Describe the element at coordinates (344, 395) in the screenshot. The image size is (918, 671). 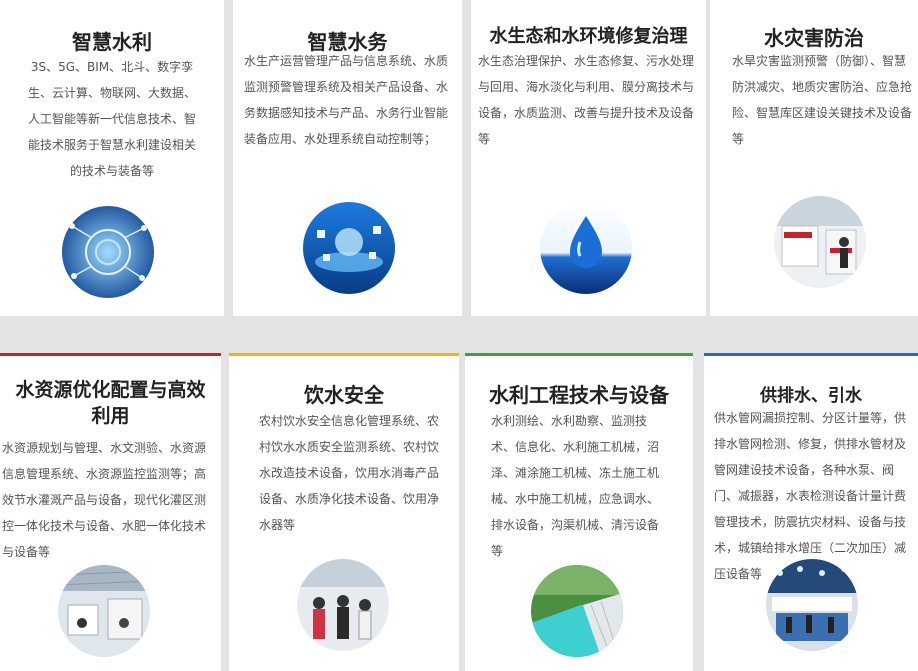
I see `card-title: 饮水安全` at that location.